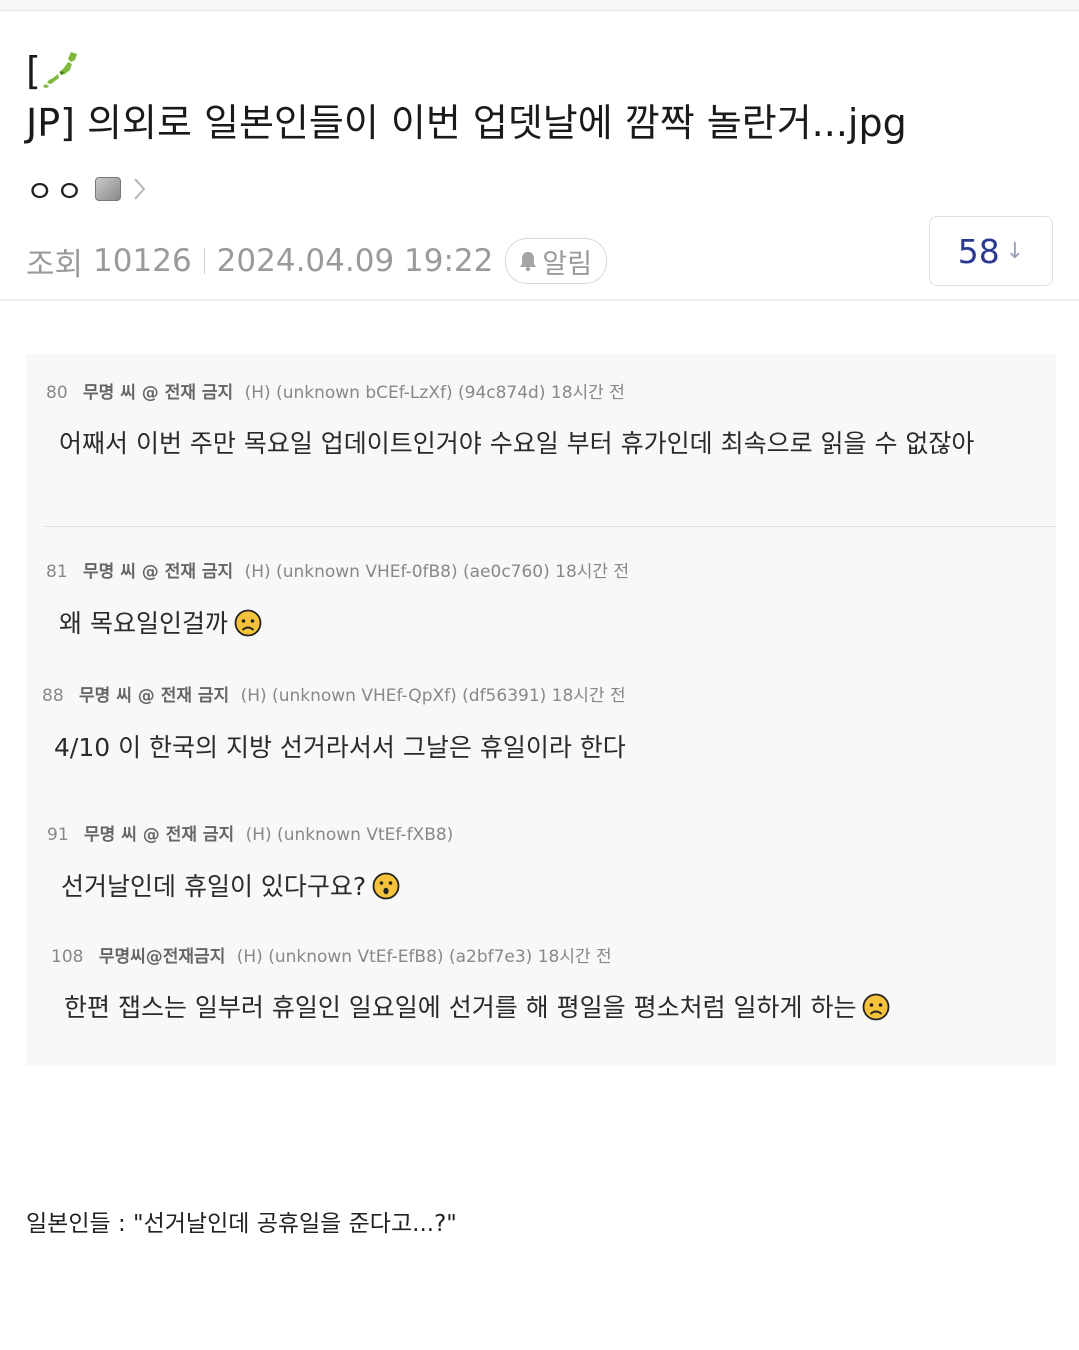 The width and height of the screenshot is (1079, 1350). Describe the element at coordinates (528, 262) in the screenshot. I see `bell-icon` at that location.